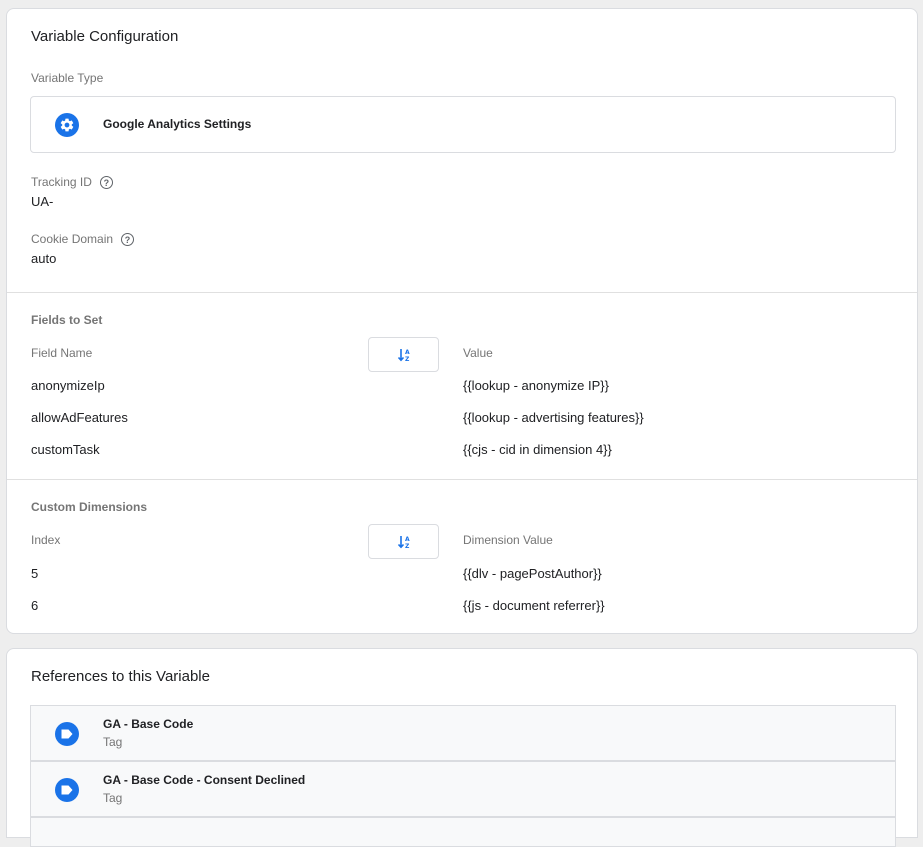 This screenshot has height=847, width=923. Describe the element at coordinates (463, 124) in the screenshot. I see `variable-type-box: Google Analytics Settings` at that location.